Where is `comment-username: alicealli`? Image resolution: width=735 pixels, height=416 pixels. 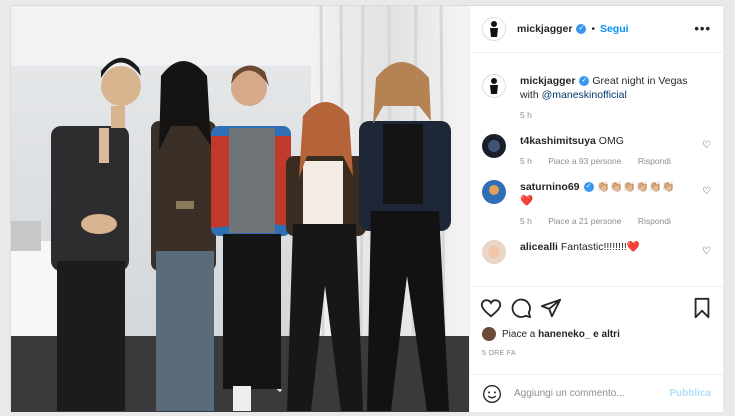
comment-username: alicealli is located at coordinates (539, 247).